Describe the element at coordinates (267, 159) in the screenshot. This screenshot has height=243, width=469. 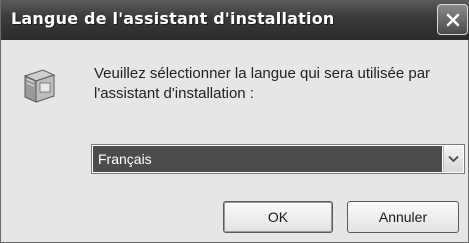
I see `language-selected-value: Français` at that location.